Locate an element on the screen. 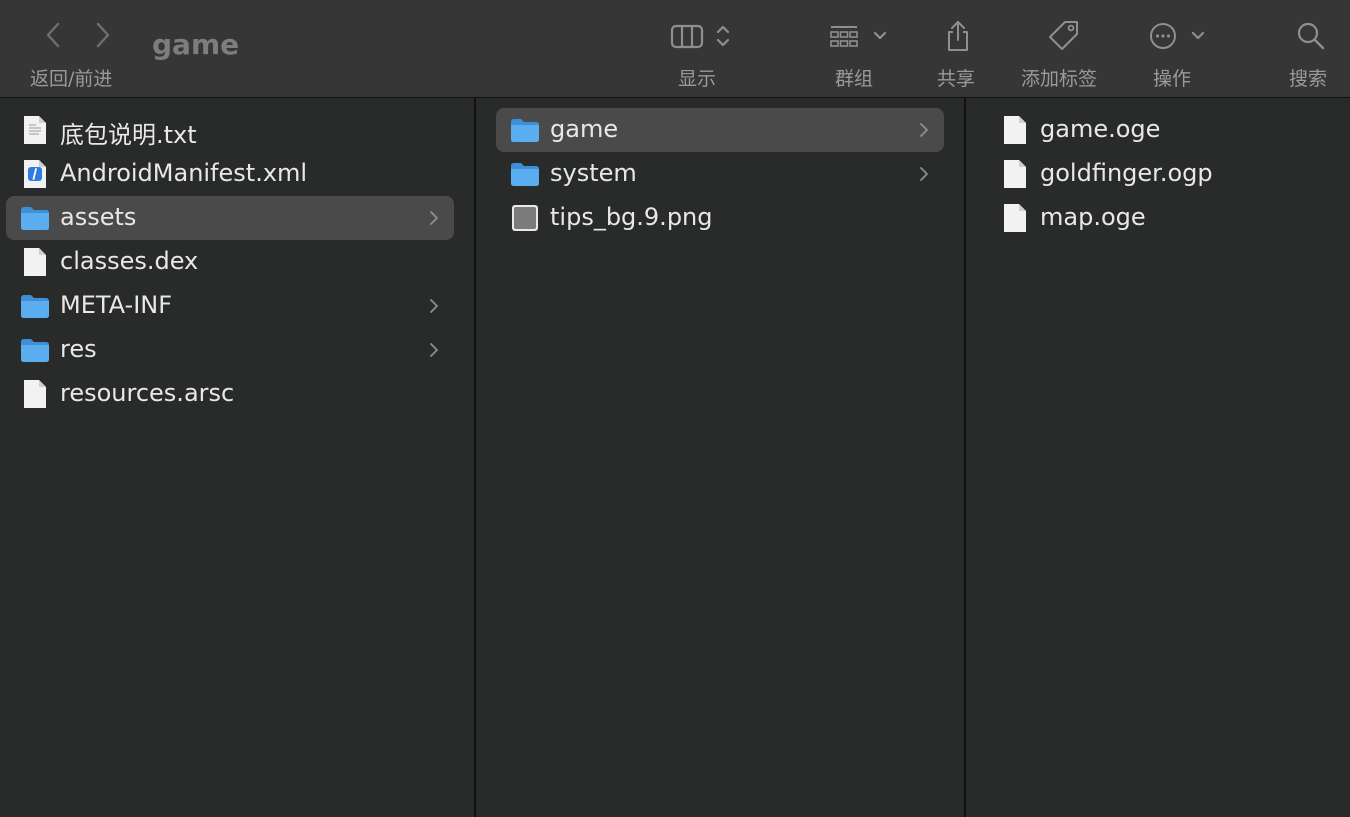 The image size is (1350, 817). file-row: classes.dex is located at coordinates (230, 262).